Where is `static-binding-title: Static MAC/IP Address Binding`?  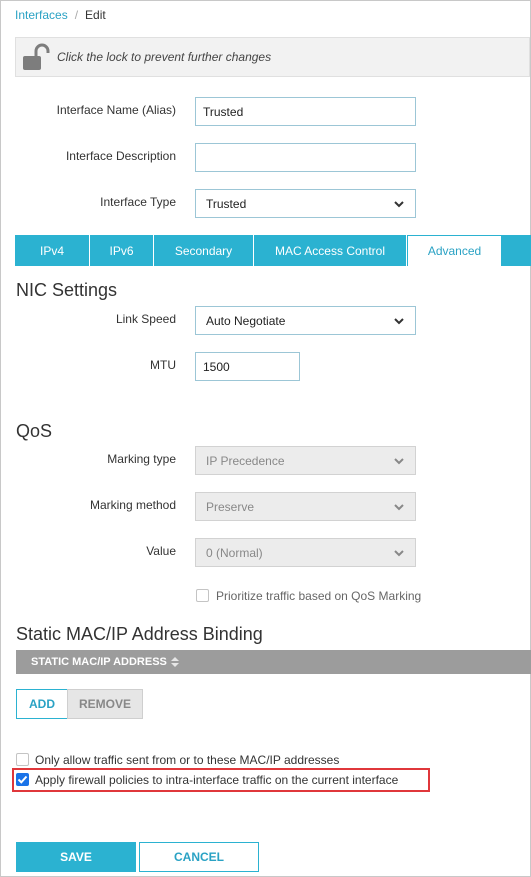
static-binding-title: Static MAC/IP Address Binding is located at coordinates (139, 634).